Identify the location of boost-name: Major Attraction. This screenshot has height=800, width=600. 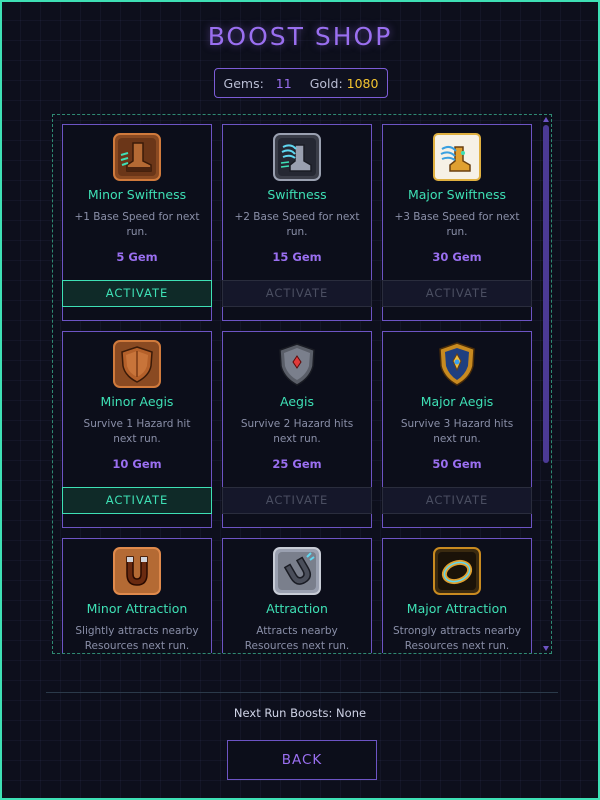
(457, 608).